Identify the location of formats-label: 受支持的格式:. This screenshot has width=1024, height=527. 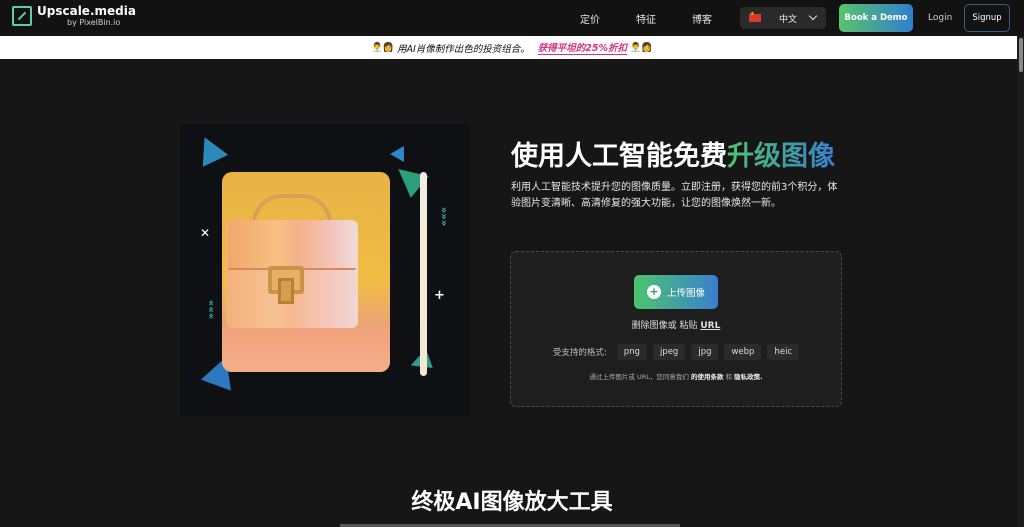
(579, 353).